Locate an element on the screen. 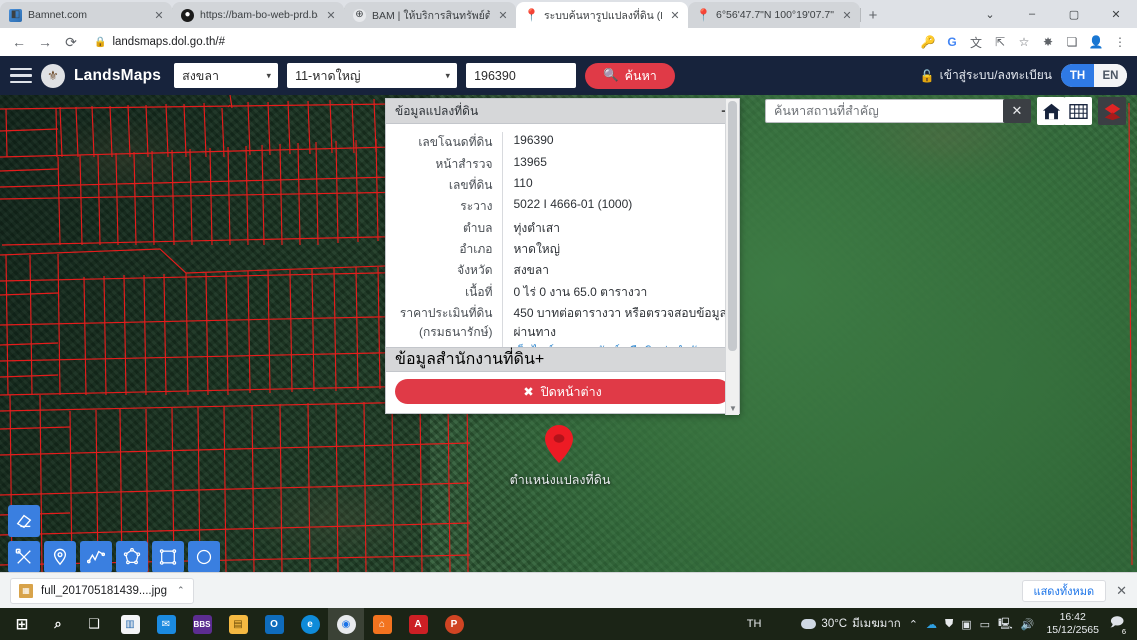 The height and width of the screenshot is (640, 1137). chevron-down-icon: ▼ is located at coordinates (733, 408).